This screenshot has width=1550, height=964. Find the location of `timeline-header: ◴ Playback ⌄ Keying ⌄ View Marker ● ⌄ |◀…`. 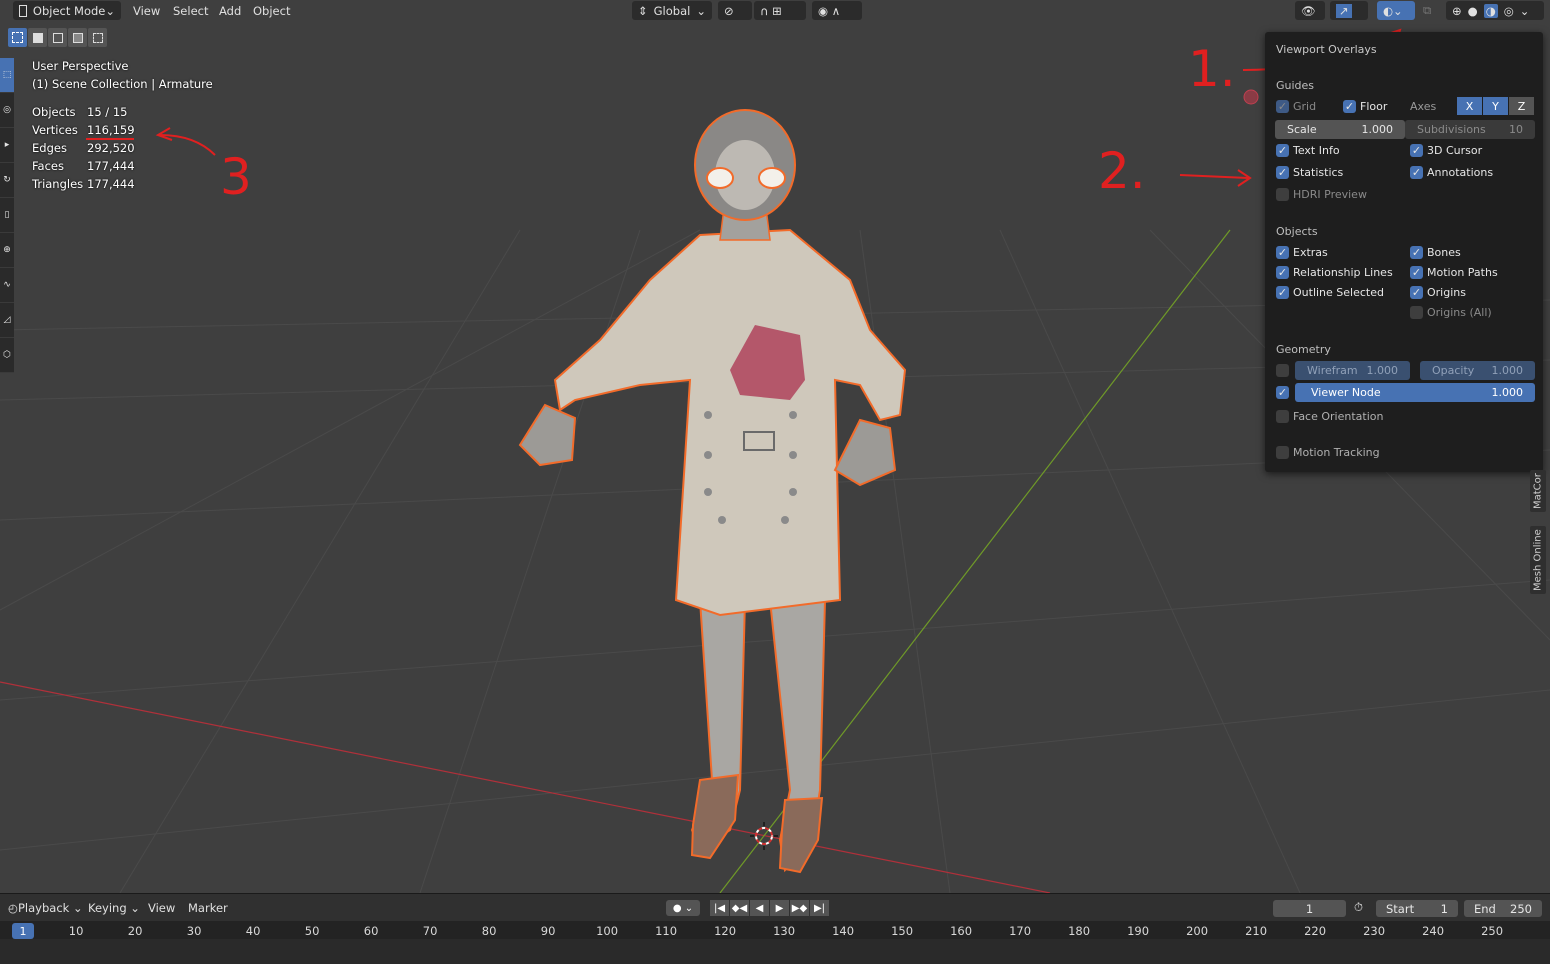

timeline-header: ◴ Playback ⌄ Keying ⌄ View Marker ● ⌄ |◀… is located at coordinates (775, 909).